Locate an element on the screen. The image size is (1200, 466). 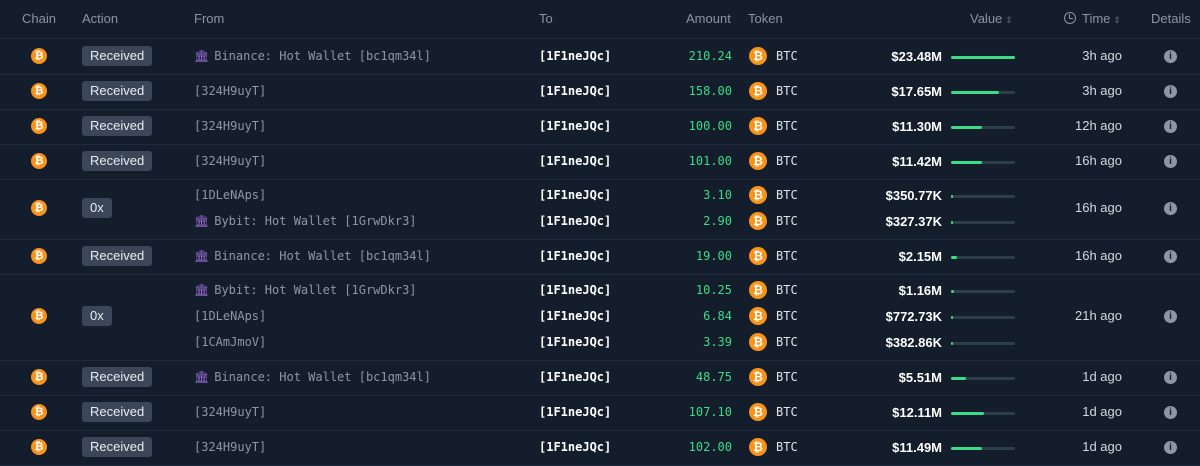
from-address-label: Binance: Hot Wallet [bc1qm34l] is located at coordinates (322, 55).